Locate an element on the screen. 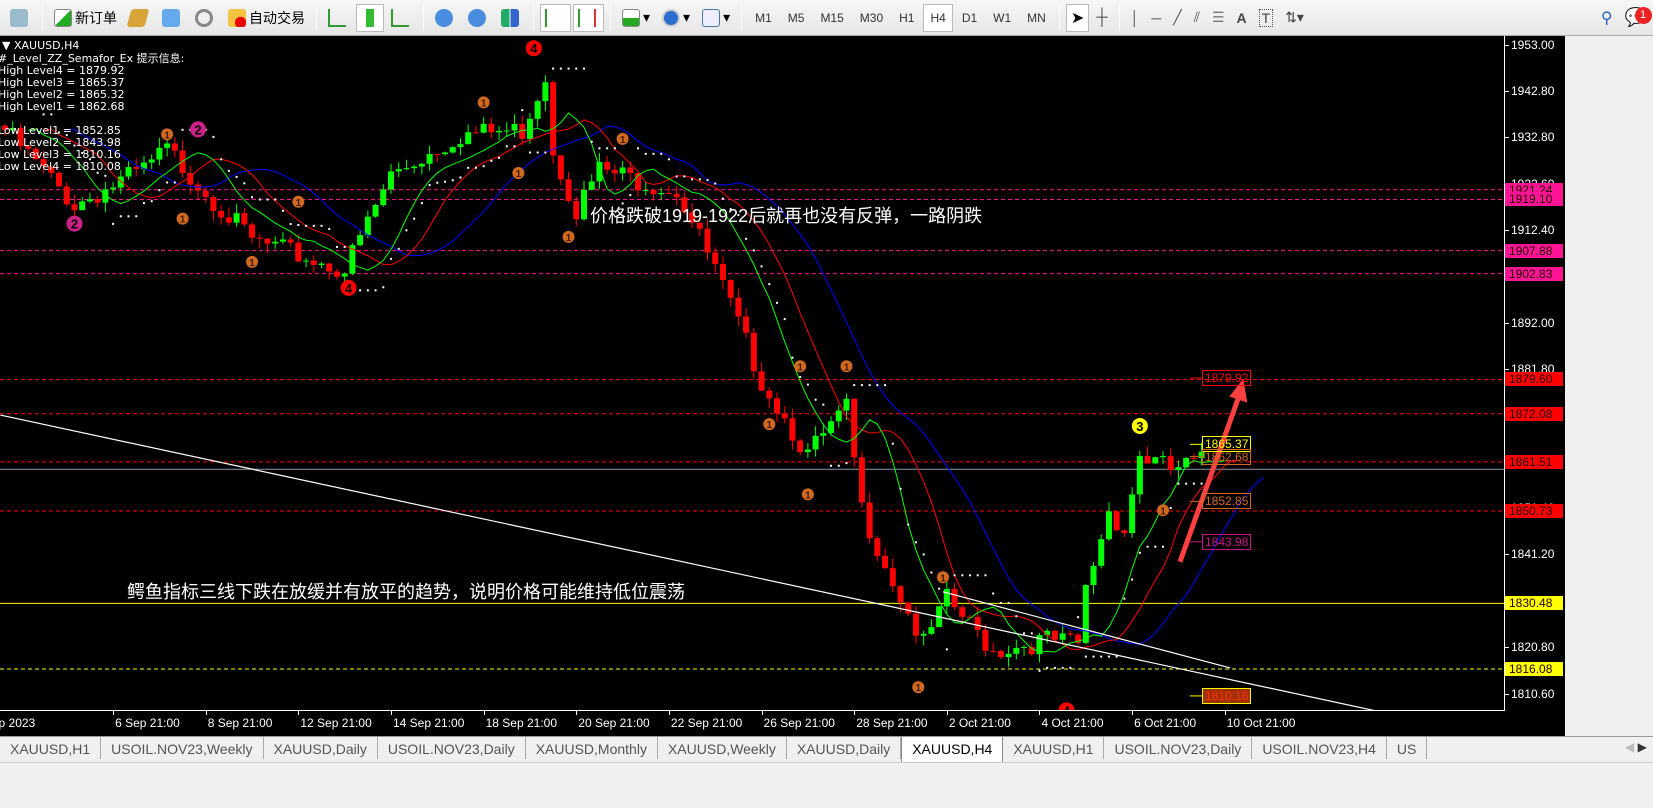  navigator-button is located at coordinates (172, 18).